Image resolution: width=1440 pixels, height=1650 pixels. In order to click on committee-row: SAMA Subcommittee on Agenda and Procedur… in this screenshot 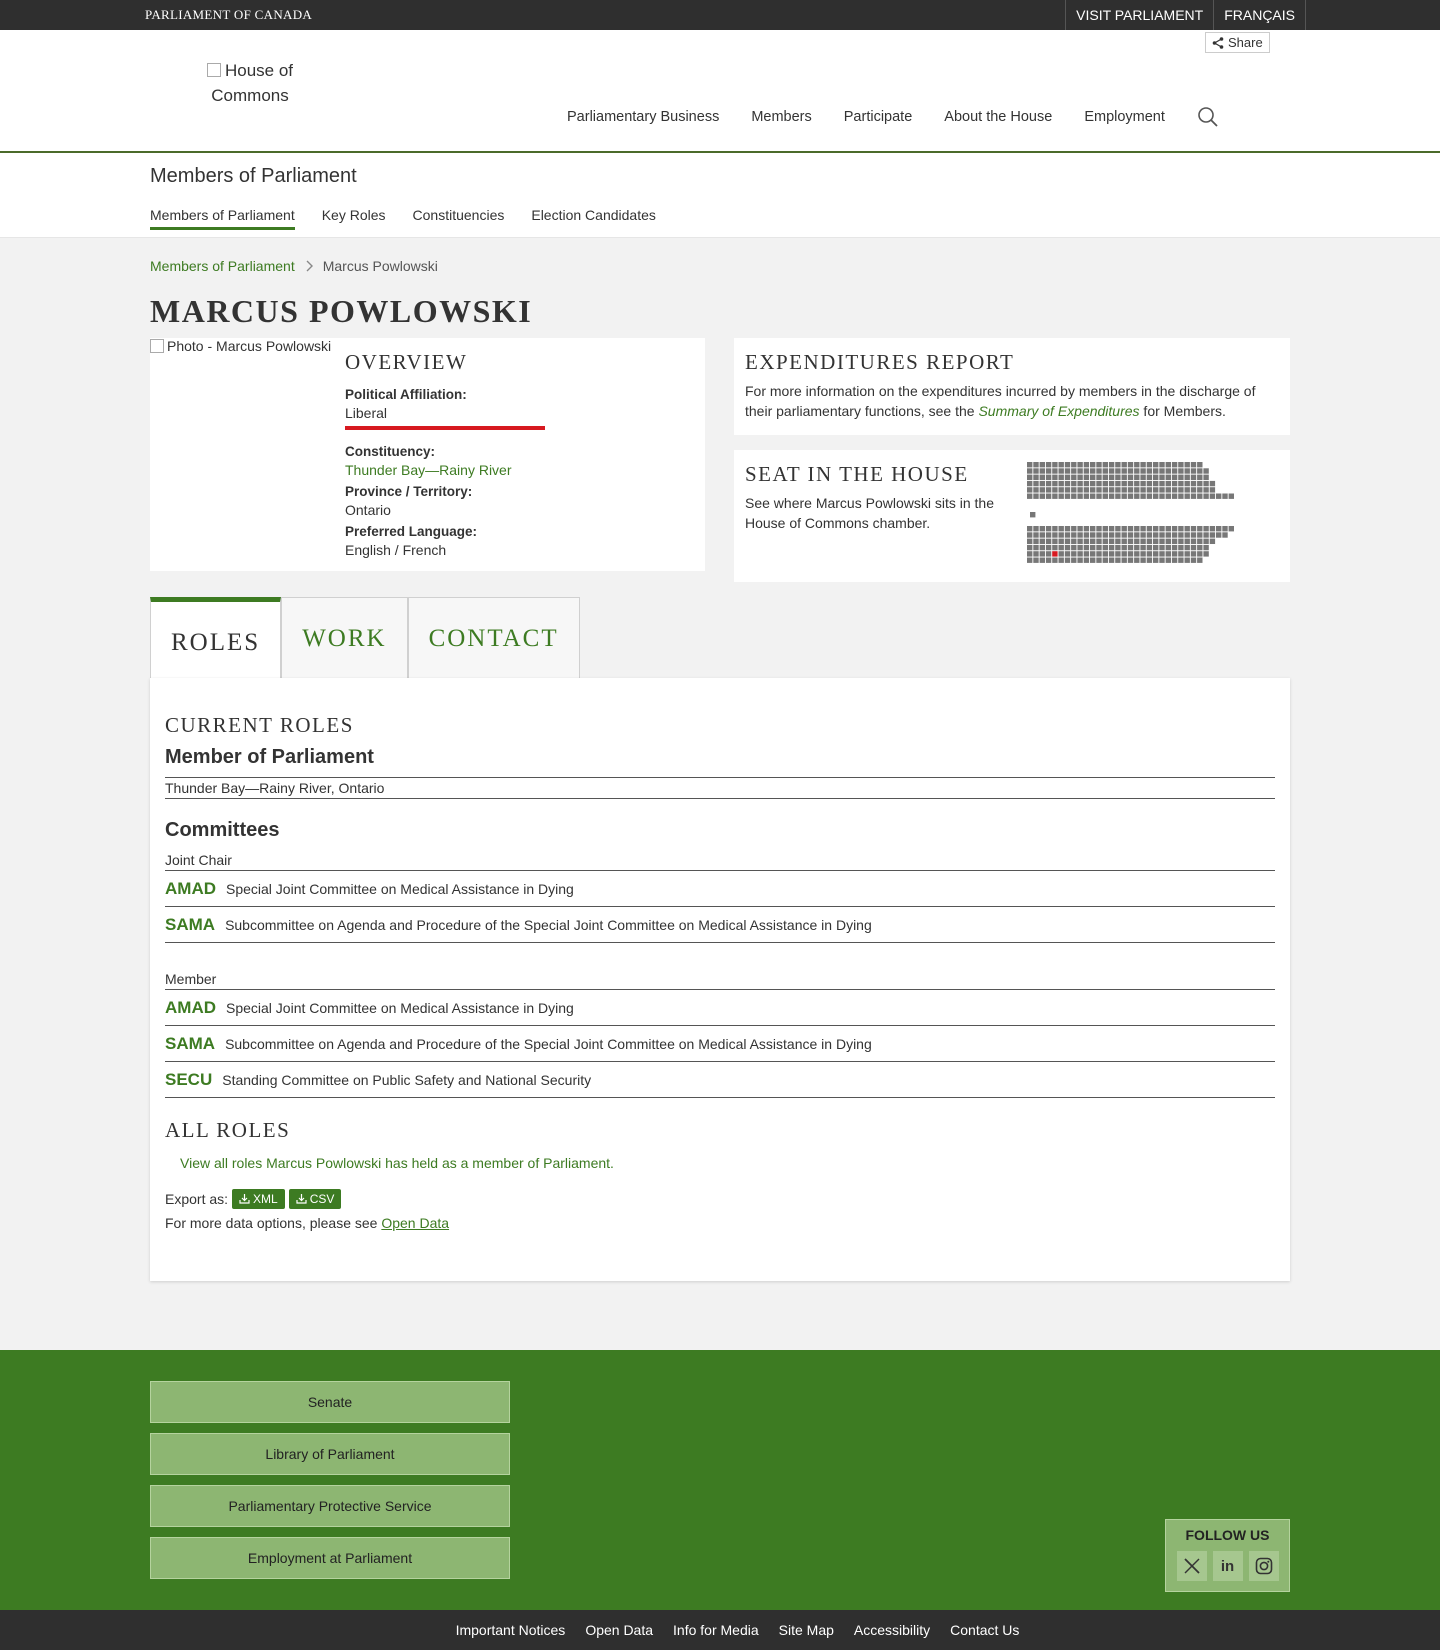, I will do `click(720, 1044)`.